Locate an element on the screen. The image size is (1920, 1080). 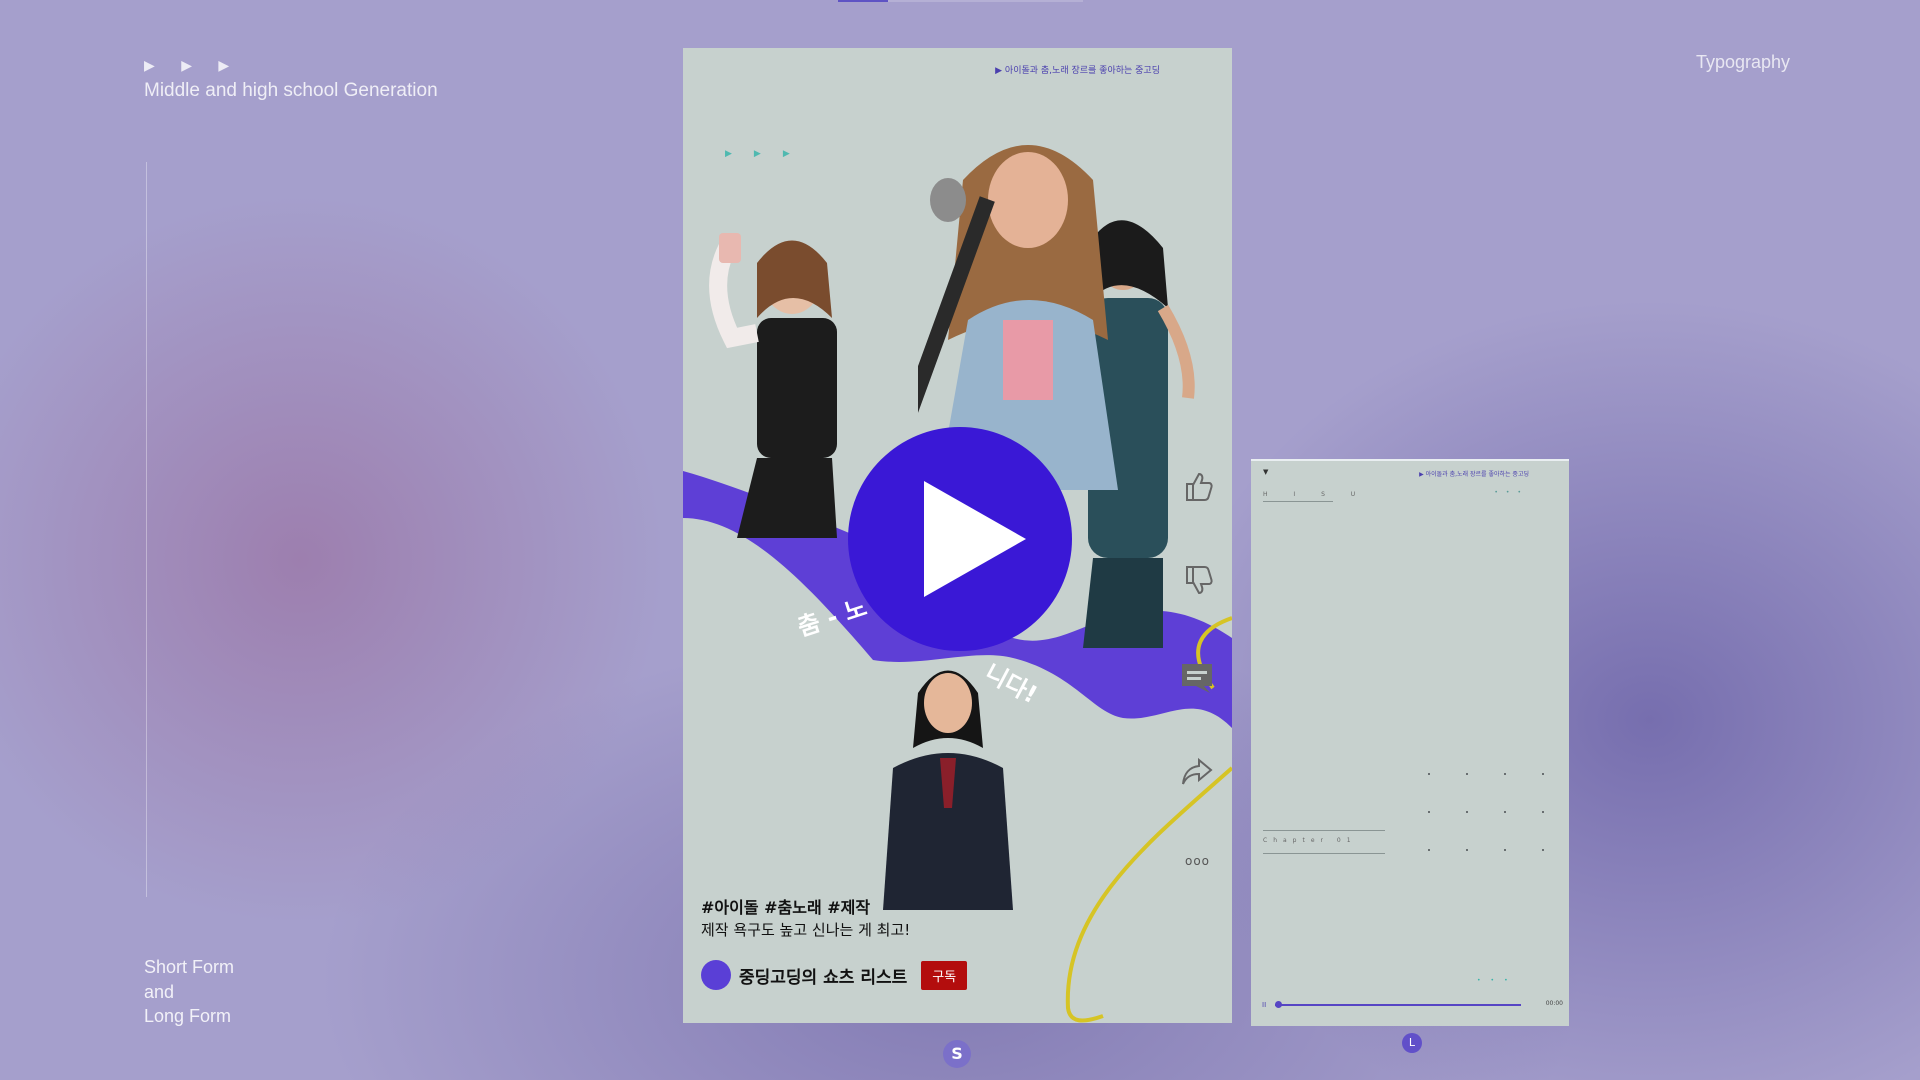
subscribe-button: 구독 is located at coordinates (944, 975).